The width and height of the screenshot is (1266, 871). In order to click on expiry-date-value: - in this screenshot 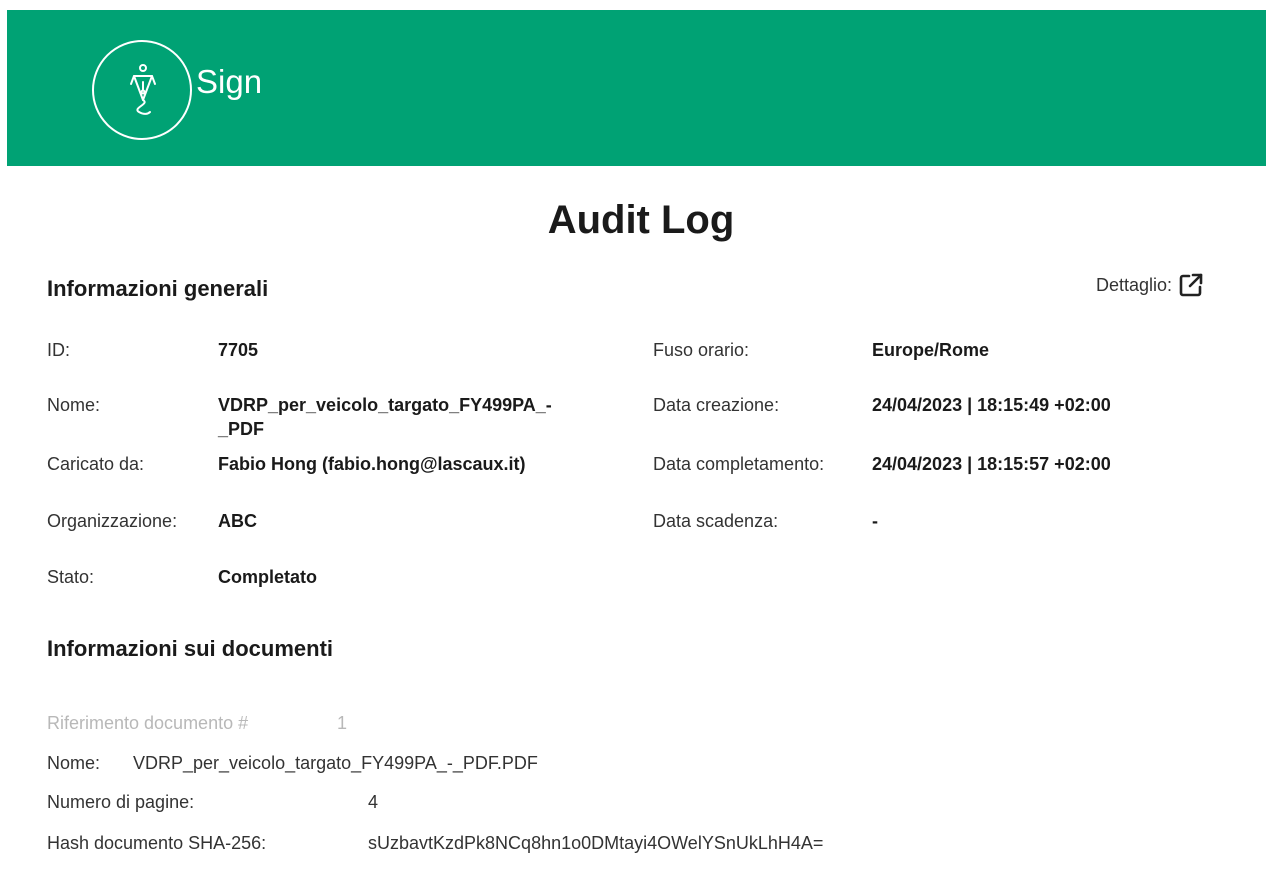, I will do `click(875, 521)`.